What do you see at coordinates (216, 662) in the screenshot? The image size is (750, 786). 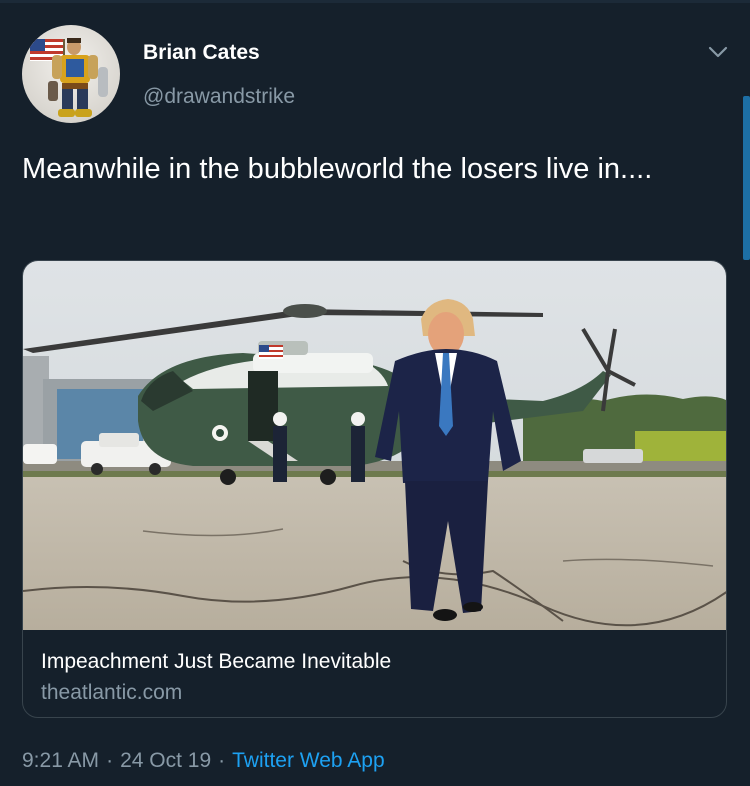 I see `card-title: Impeachment Just Became Inevitable` at bounding box center [216, 662].